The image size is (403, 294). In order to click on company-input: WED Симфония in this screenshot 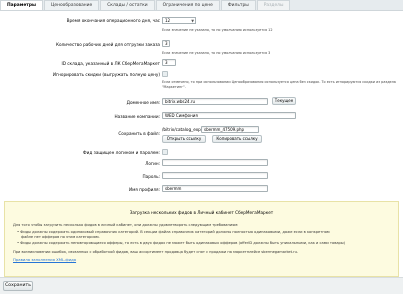, I will do `click(229, 115)`.